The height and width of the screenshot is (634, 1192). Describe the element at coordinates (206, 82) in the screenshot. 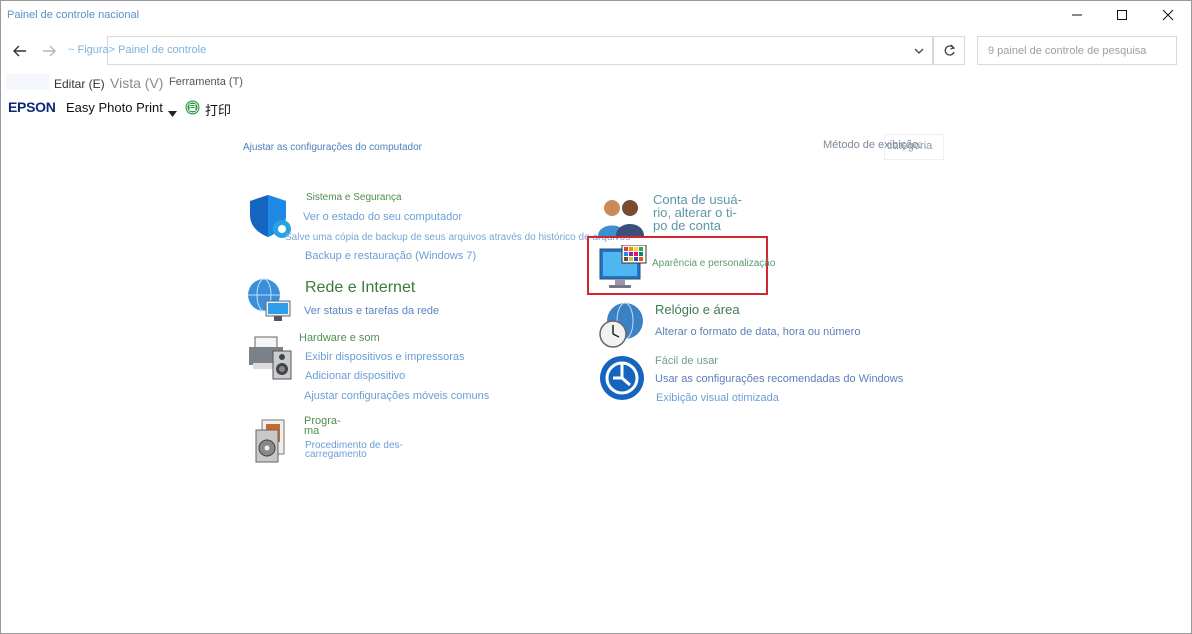

I see `menu-tools: Ferramenta (T)` at that location.